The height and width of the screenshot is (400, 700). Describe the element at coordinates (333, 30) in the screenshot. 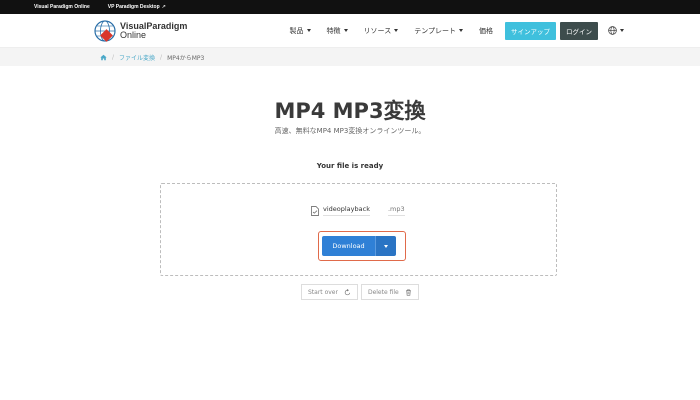

I see `nav-features-label: 特徴` at that location.